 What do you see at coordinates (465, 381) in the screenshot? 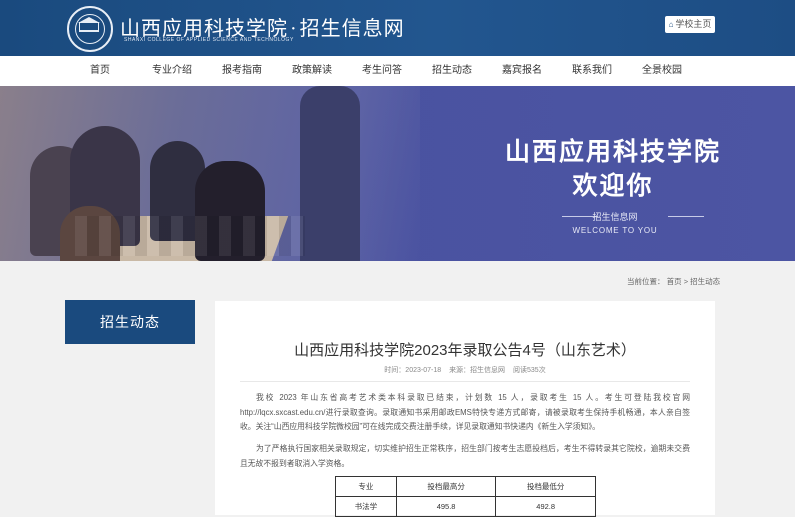
I see `article-divider` at bounding box center [465, 381].